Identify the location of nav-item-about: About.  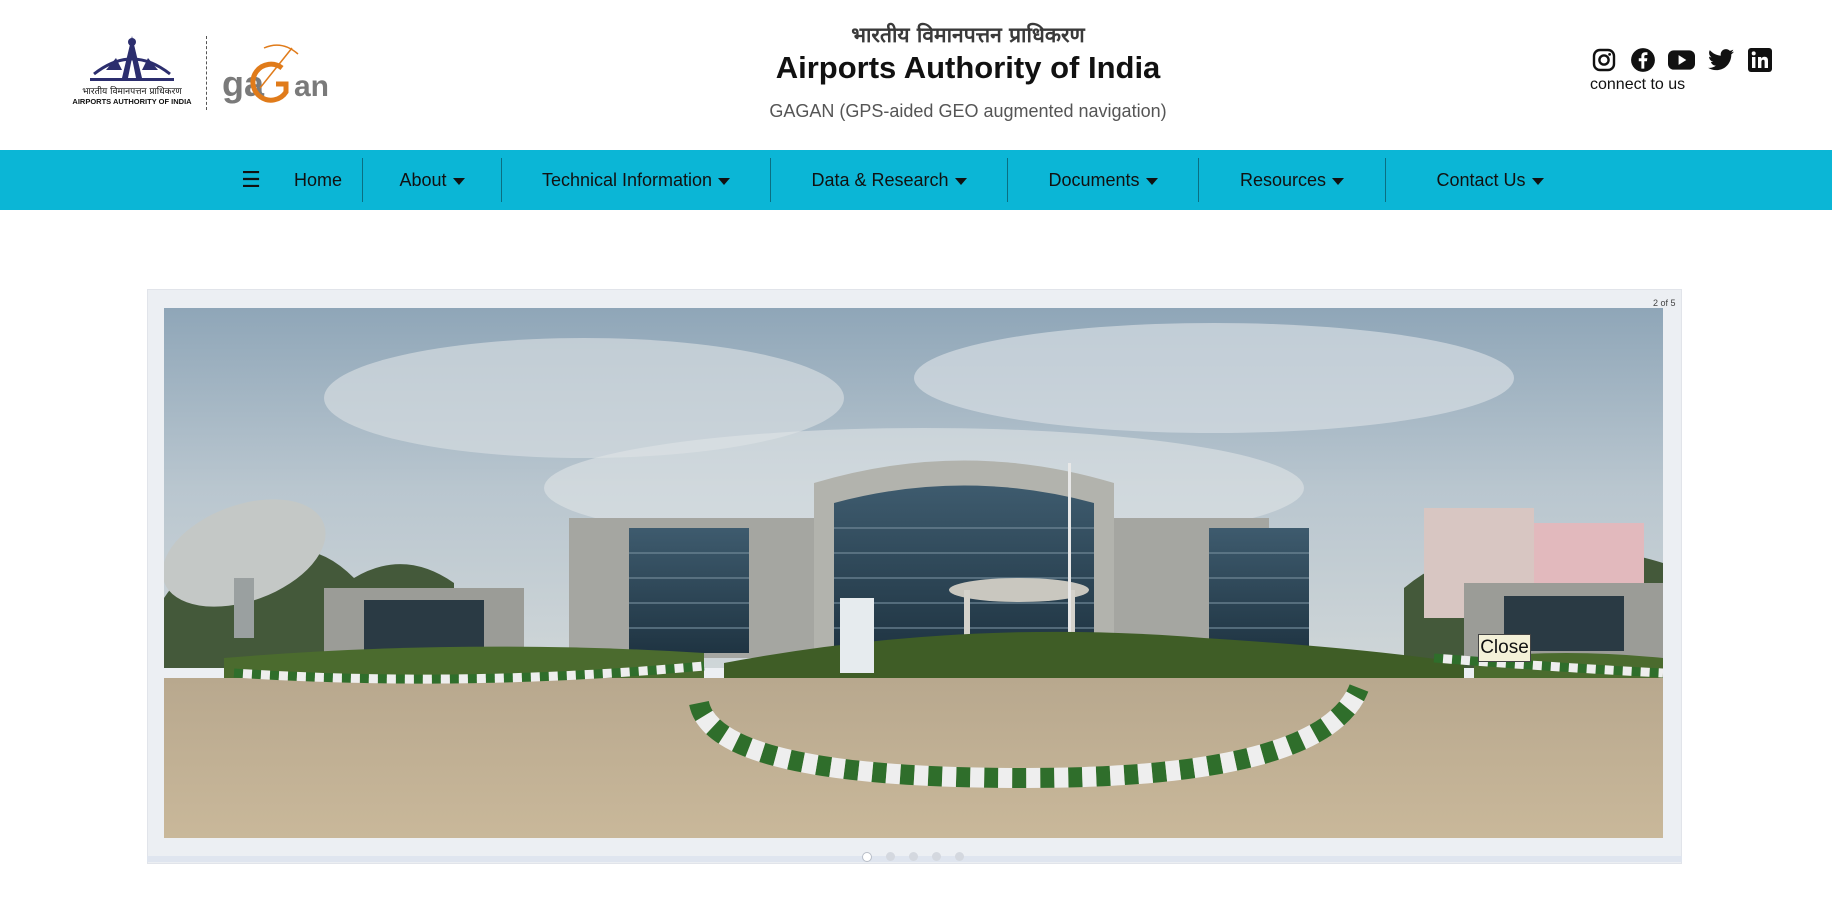
(432, 180).